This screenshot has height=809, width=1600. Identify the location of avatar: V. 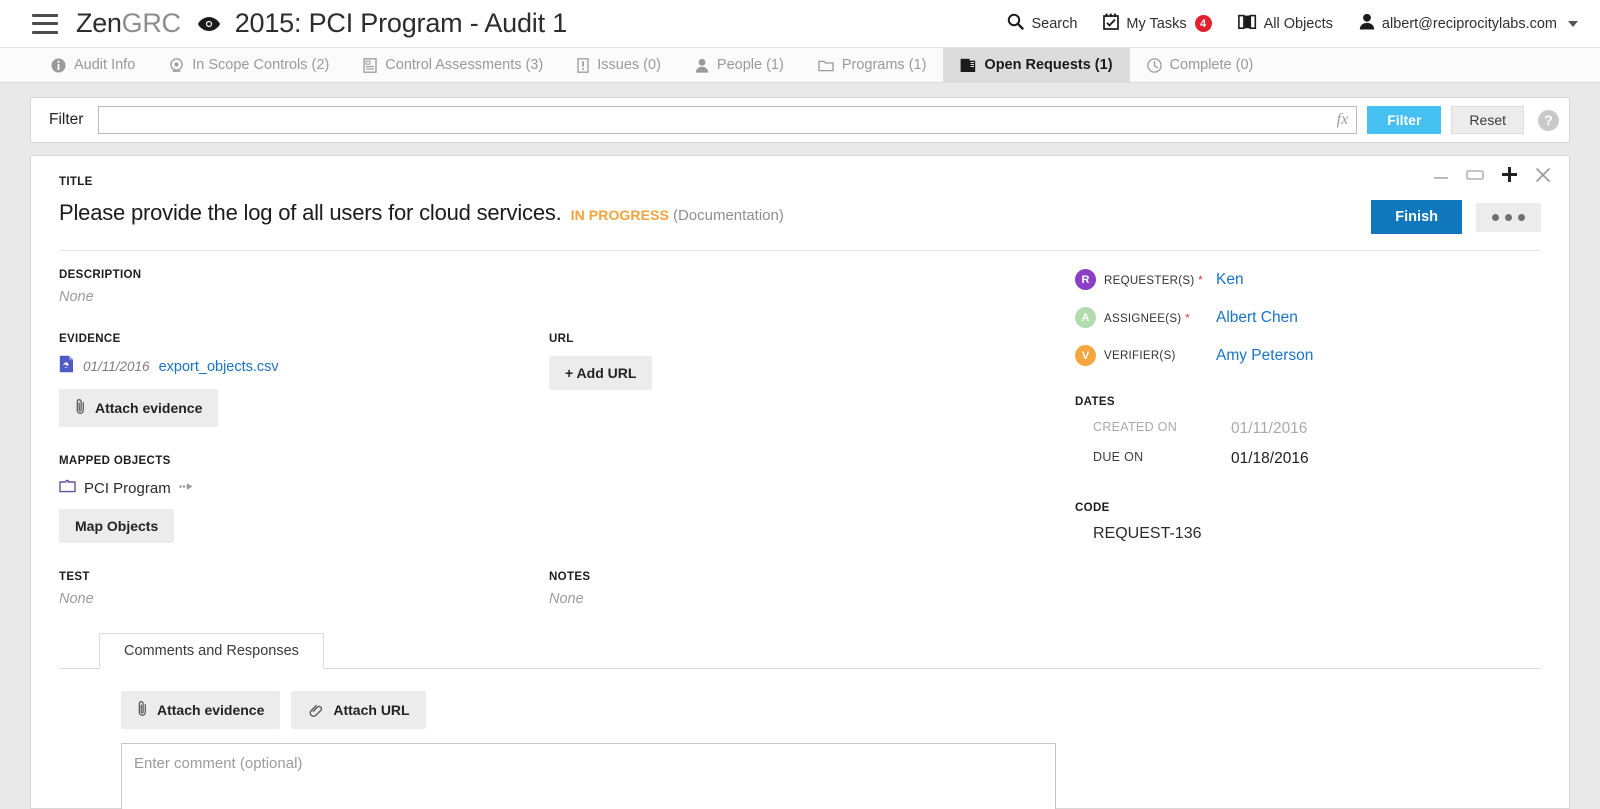
(1085, 355).